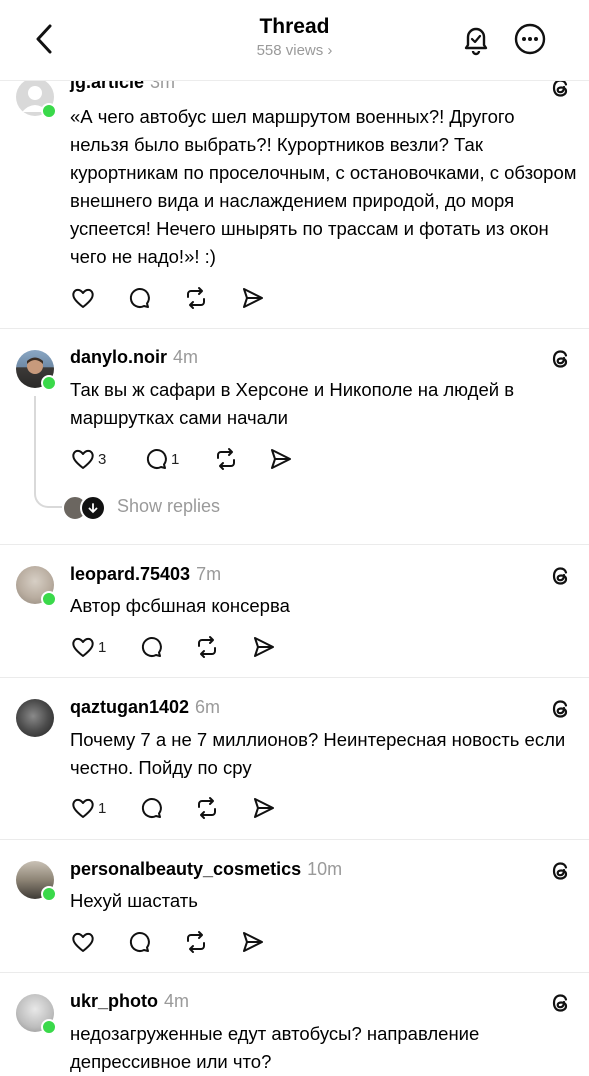 The image size is (589, 1076). What do you see at coordinates (209, 574) in the screenshot?
I see `post-time: 7m` at bounding box center [209, 574].